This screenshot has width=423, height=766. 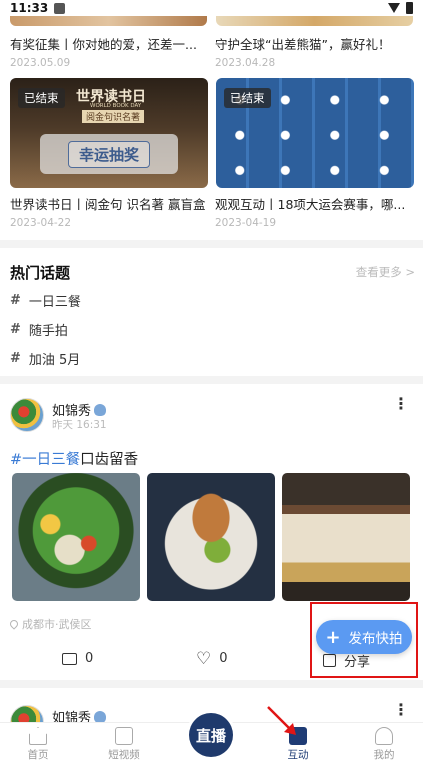 I want to click on nav-mine: 我的, so click(x=384, y=744).